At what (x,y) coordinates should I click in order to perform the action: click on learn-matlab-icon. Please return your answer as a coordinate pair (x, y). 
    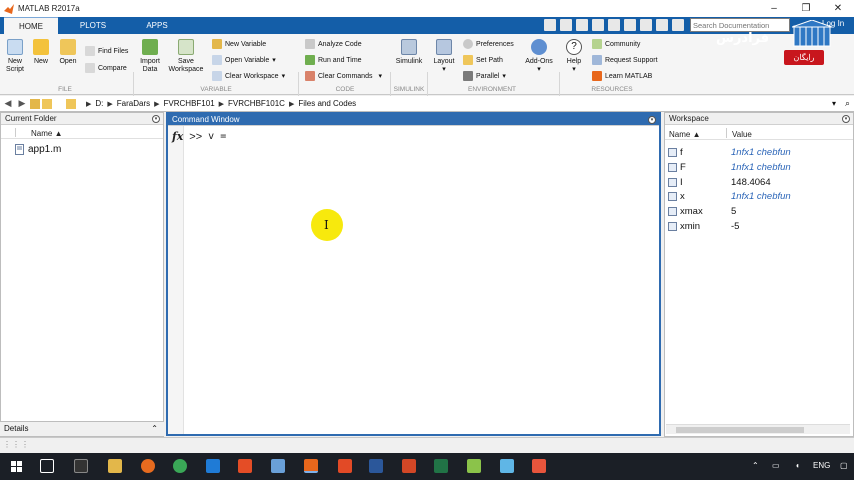
    Looking at the image, I should click on (597, 76).